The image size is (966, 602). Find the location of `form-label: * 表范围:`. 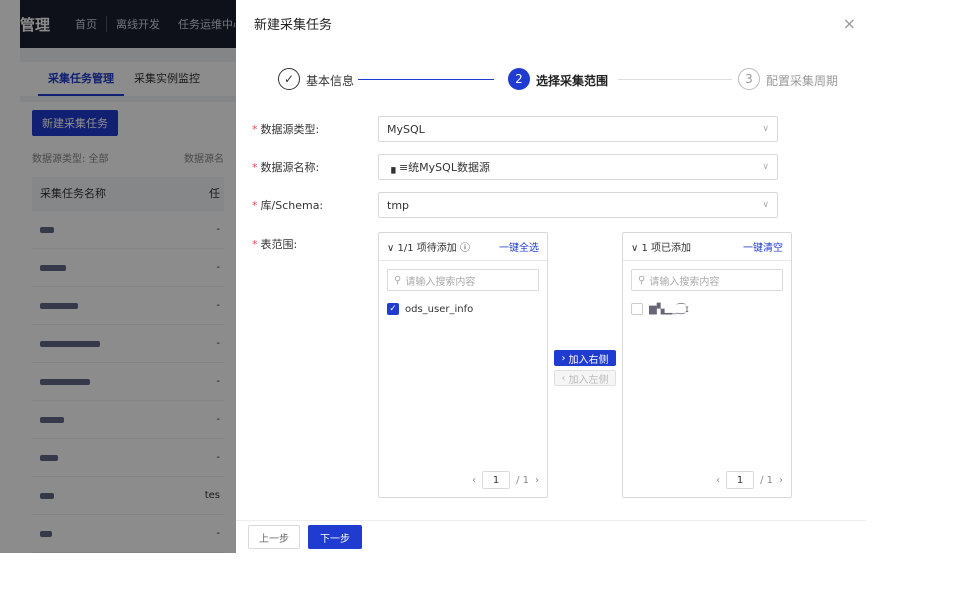

form-label: * 表范围: is located at coordinates (275, 244).